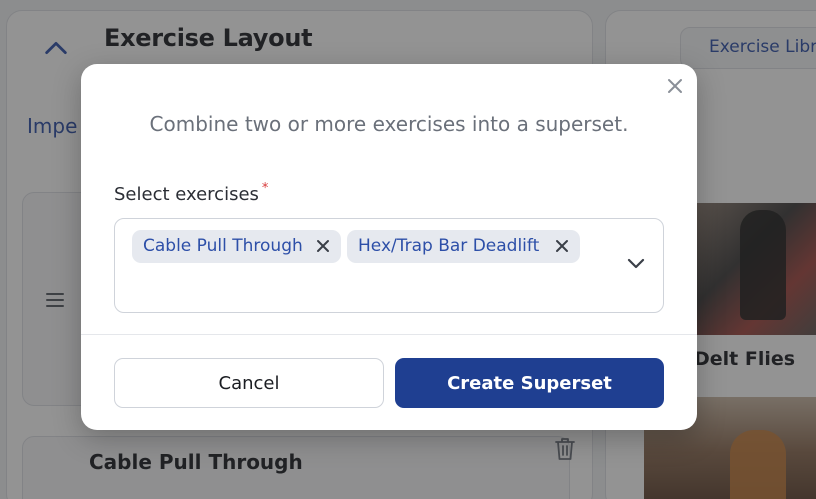 This screenshot has width=816, height=499. What do you see at coordinates (223, 246) in the screenshot?
I see `tag-label: Cable Pull Through` at bounding box center [223, 246].